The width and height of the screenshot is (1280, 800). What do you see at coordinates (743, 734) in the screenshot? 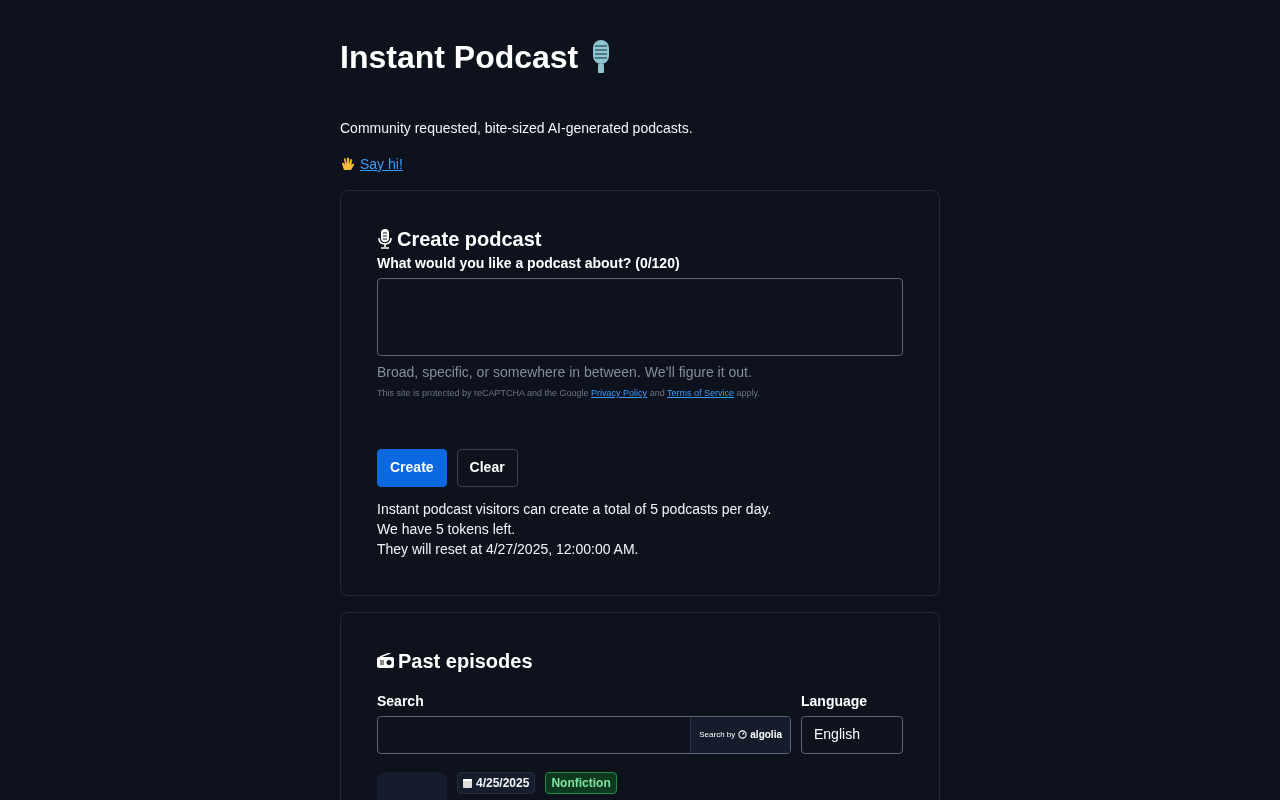
I see `algolia-logo-icon` at bounding box center [743, 734].